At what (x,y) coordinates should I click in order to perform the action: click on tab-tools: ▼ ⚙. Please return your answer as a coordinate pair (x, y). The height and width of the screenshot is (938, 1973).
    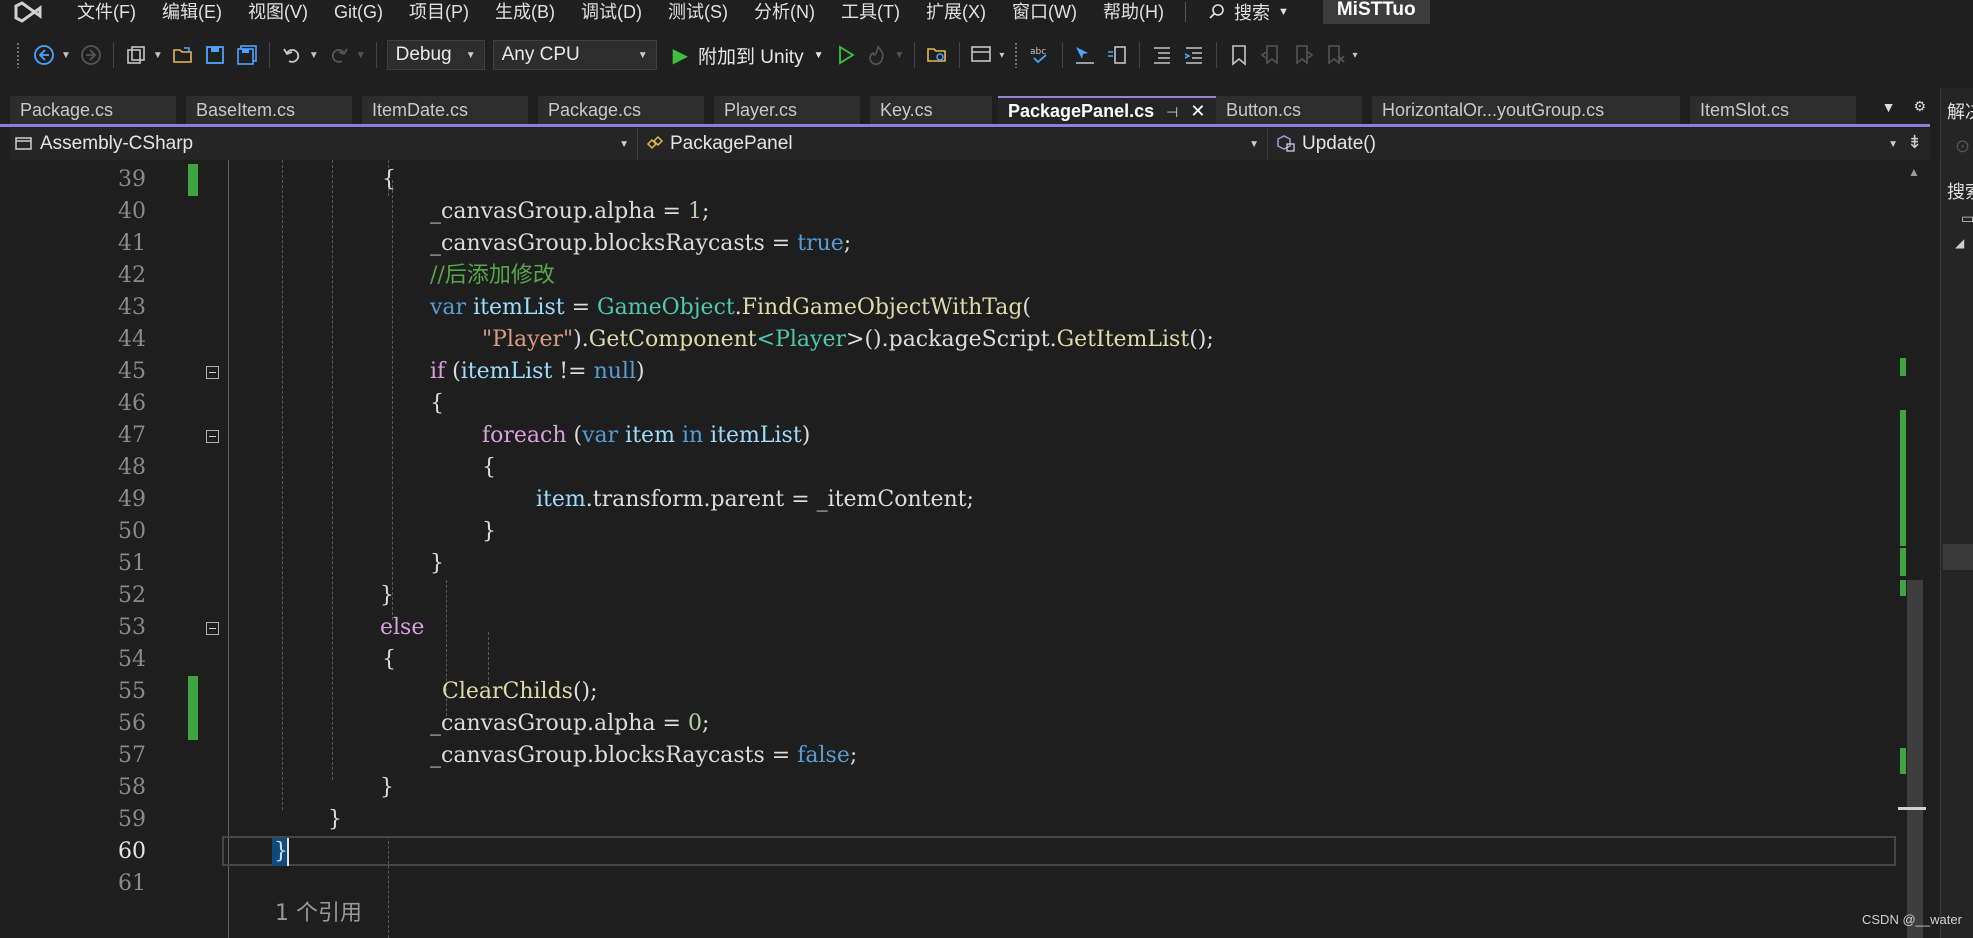
    Looking at the image, I should click on (1904, 106).